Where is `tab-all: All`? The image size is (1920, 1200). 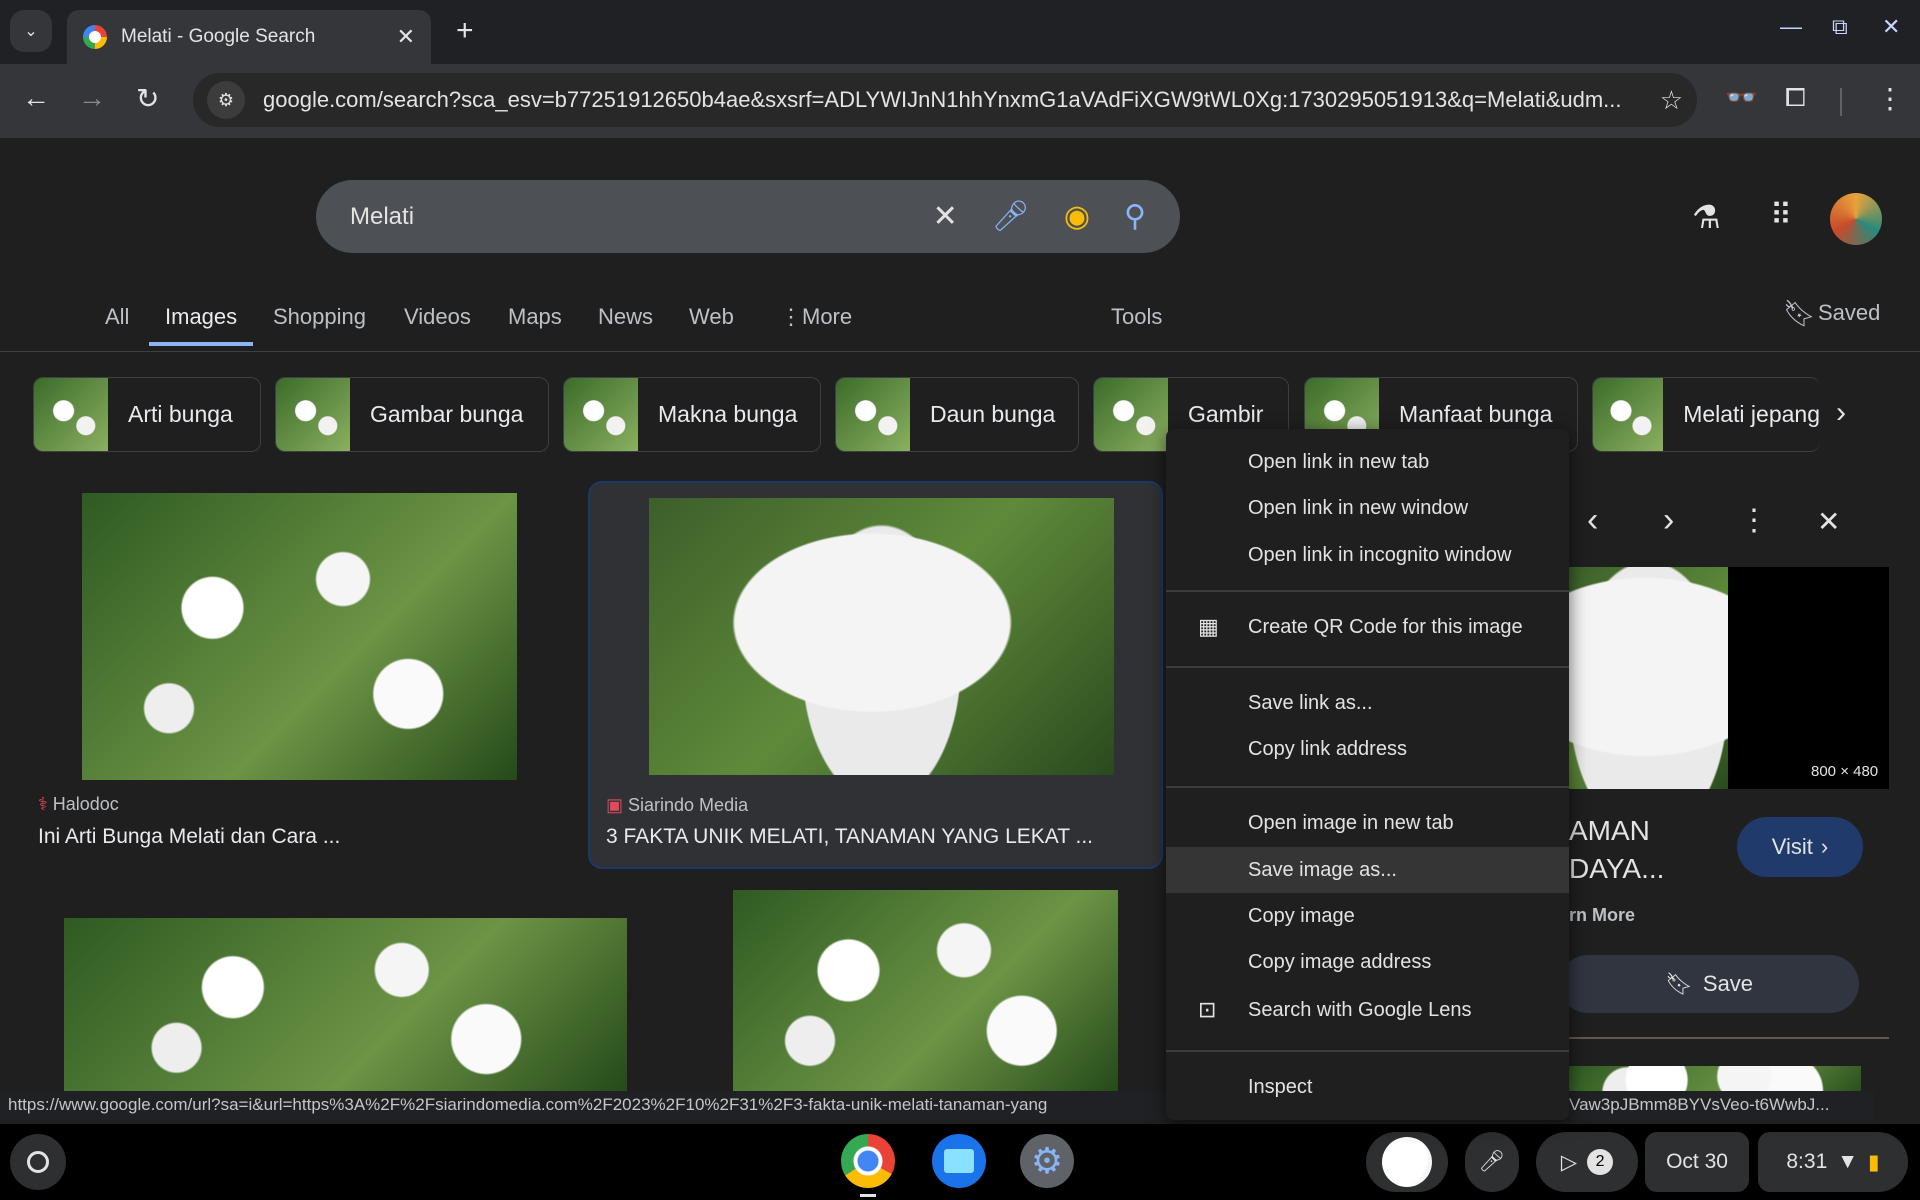 tab-all: All is located at coordinates (117, 317).